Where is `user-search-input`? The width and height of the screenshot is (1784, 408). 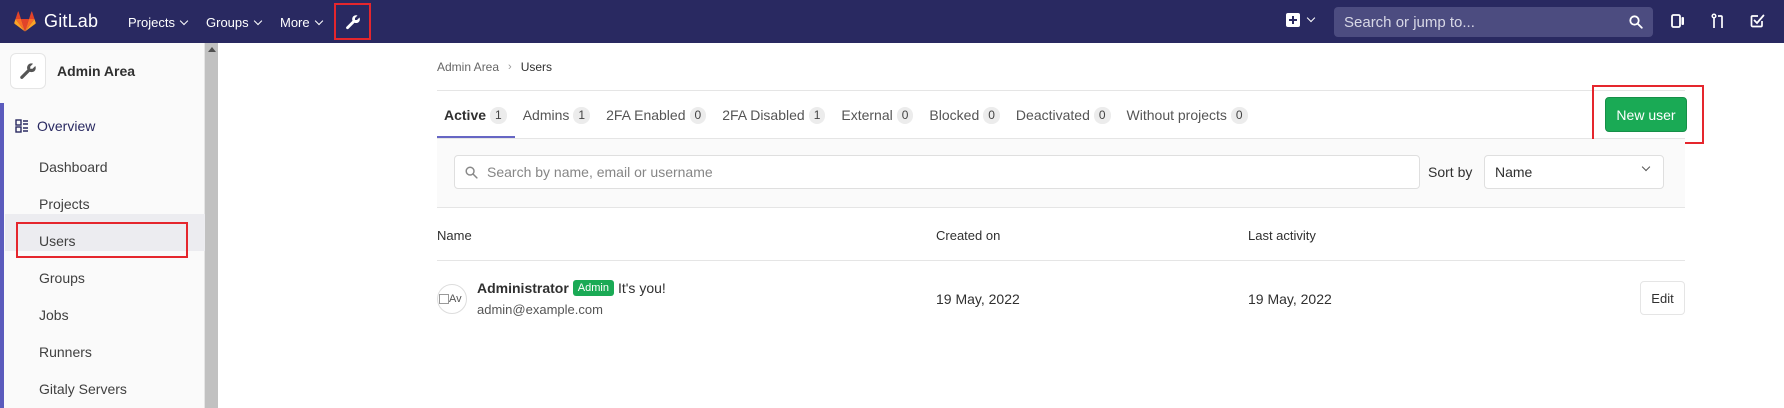 user-search-input is located at coordinates (937, 172).